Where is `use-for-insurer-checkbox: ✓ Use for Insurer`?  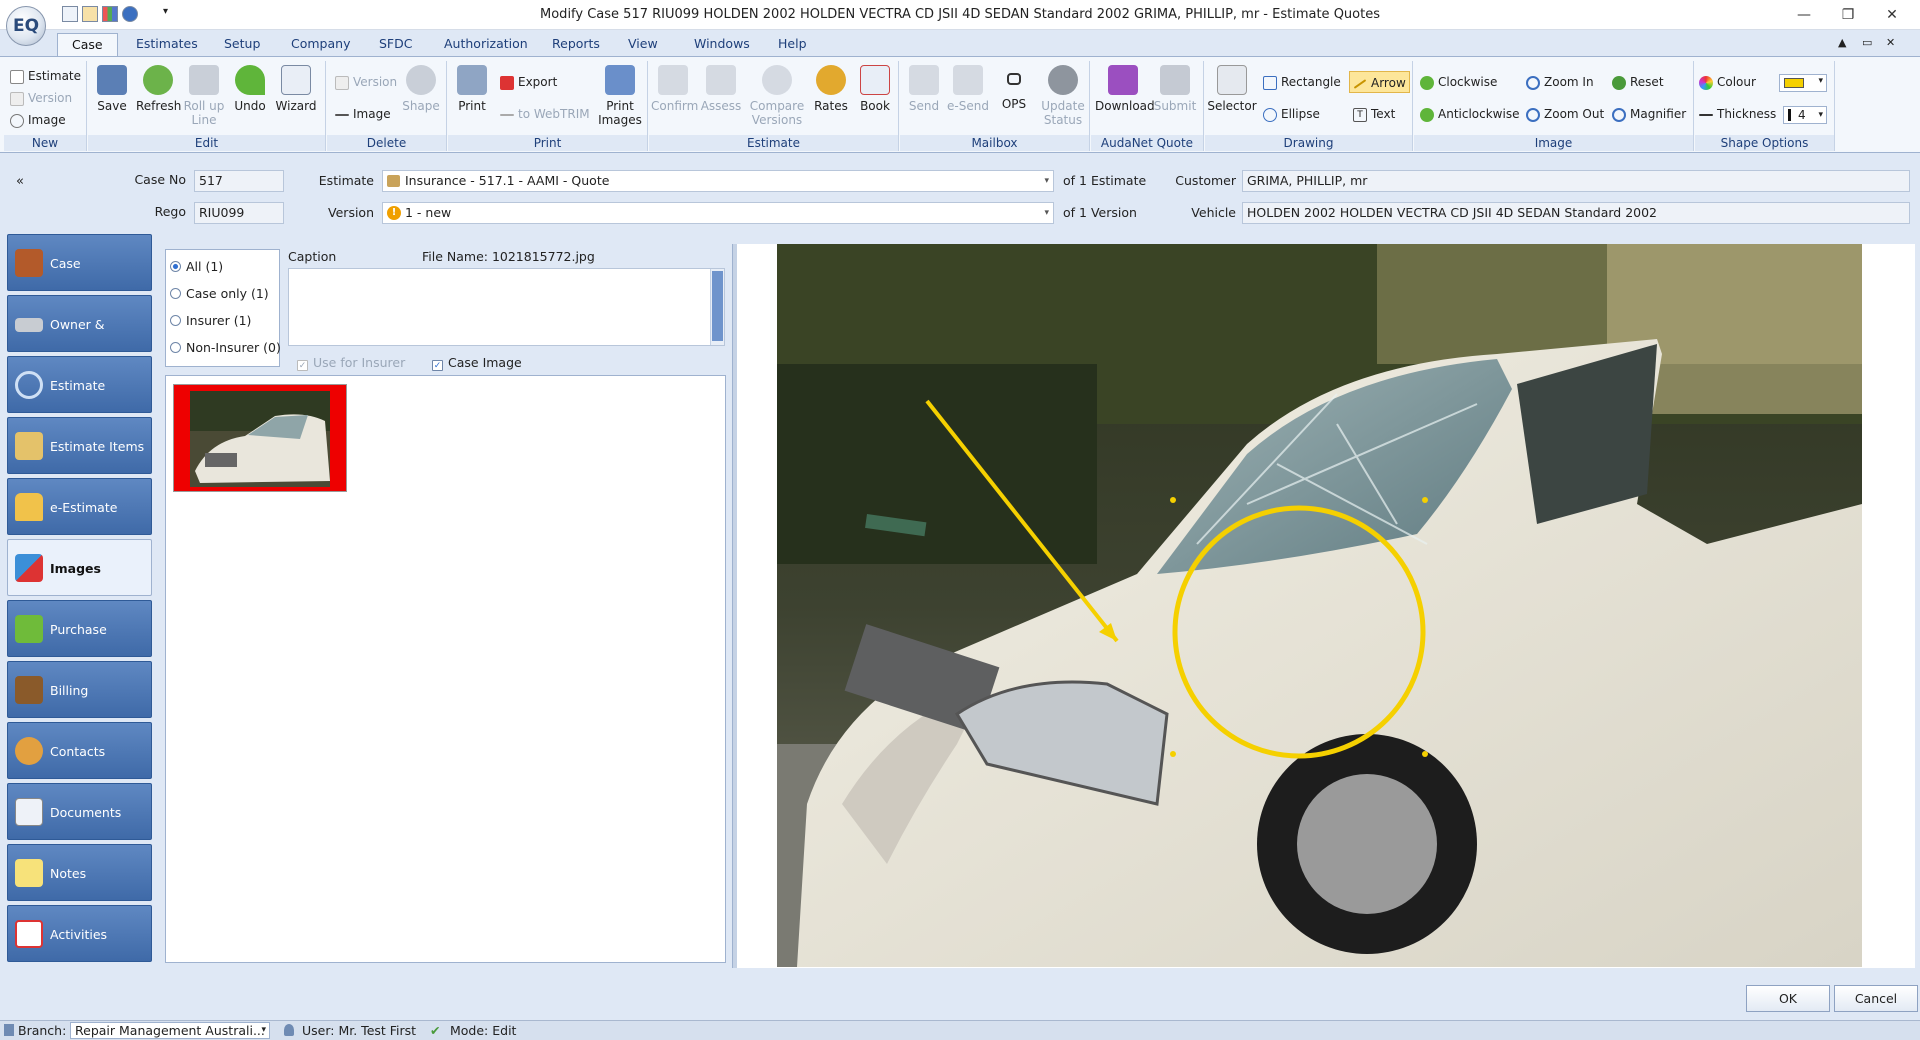 use-for-insurer-checkbox: ✓ Use for Insurer is located at coordinates (351, 363).